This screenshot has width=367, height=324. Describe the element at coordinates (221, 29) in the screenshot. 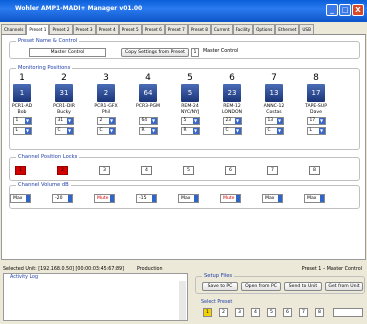

I see `tab-current: Current` at that location.